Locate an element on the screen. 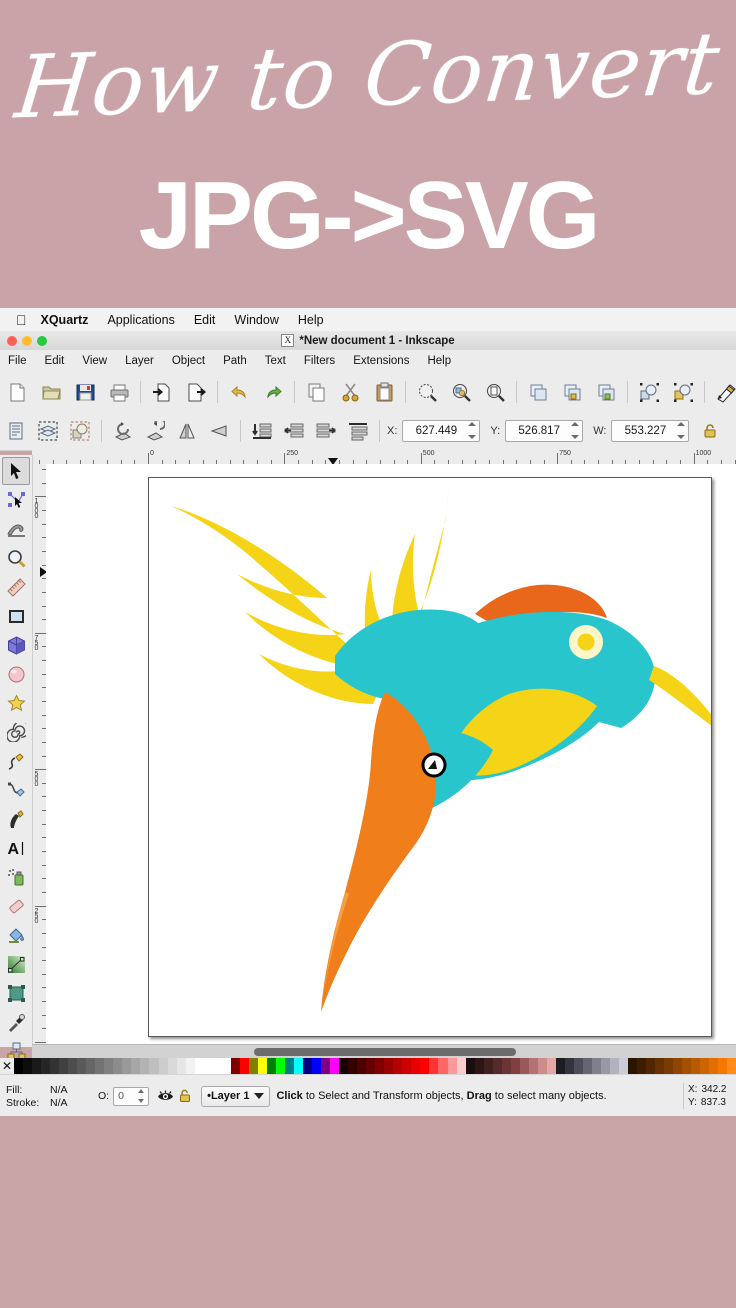  zoom-drawing-icon is located at coordinates (461, 392).